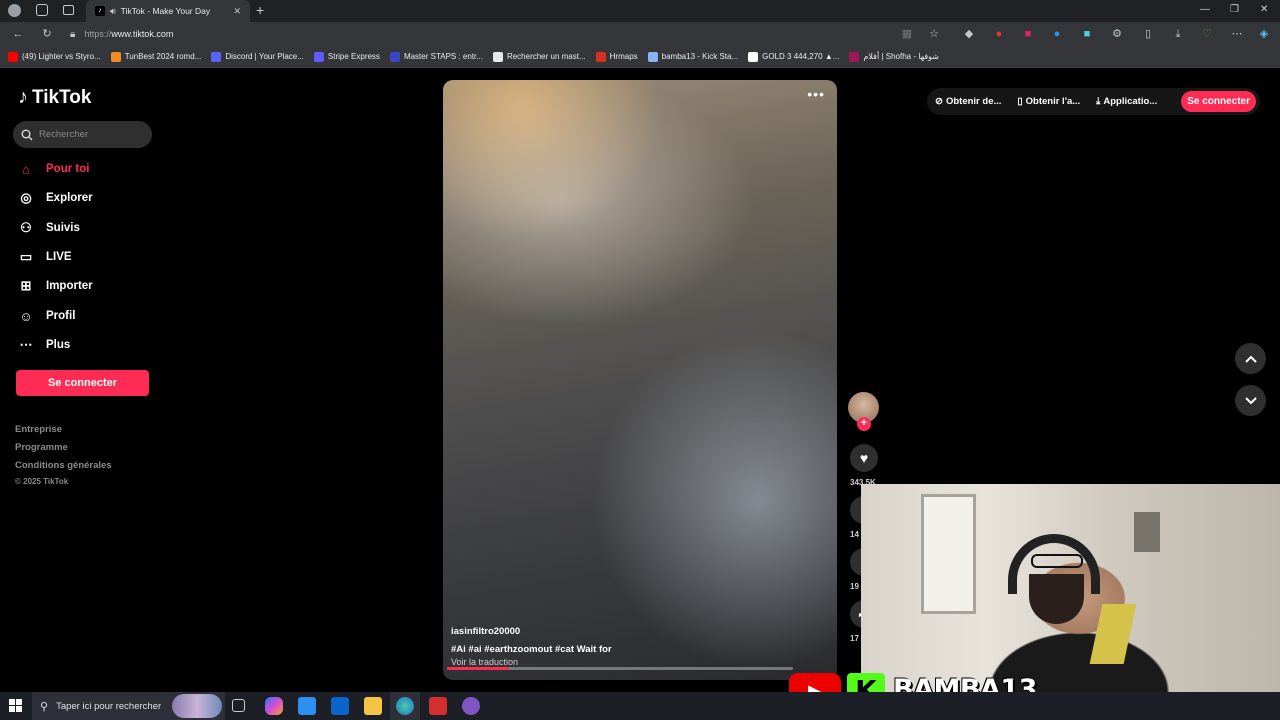 This screenshot has width=1280, height=720. What do you see at coordinates (1250, 400) in the screenshot?
I see `next-video-button` at bounding box center [1250, 400].